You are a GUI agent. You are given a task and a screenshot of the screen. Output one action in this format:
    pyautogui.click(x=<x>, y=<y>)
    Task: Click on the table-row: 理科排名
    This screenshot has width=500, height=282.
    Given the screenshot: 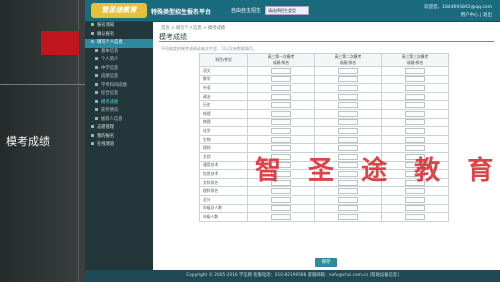 What is the action you would take?
    pyautogui.click(x=324, y=191)
    